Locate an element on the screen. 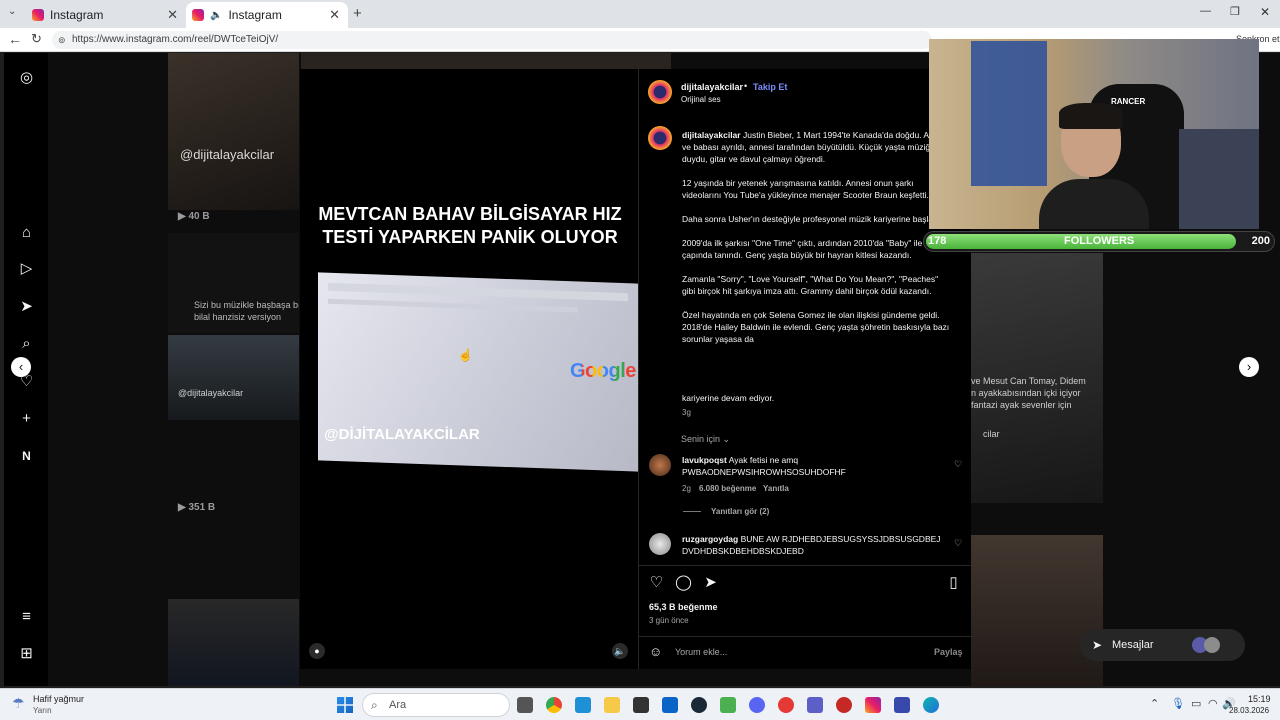 The width and height of the screenshot is (1280, 720). start-icon is located at coordinates (345, 705).